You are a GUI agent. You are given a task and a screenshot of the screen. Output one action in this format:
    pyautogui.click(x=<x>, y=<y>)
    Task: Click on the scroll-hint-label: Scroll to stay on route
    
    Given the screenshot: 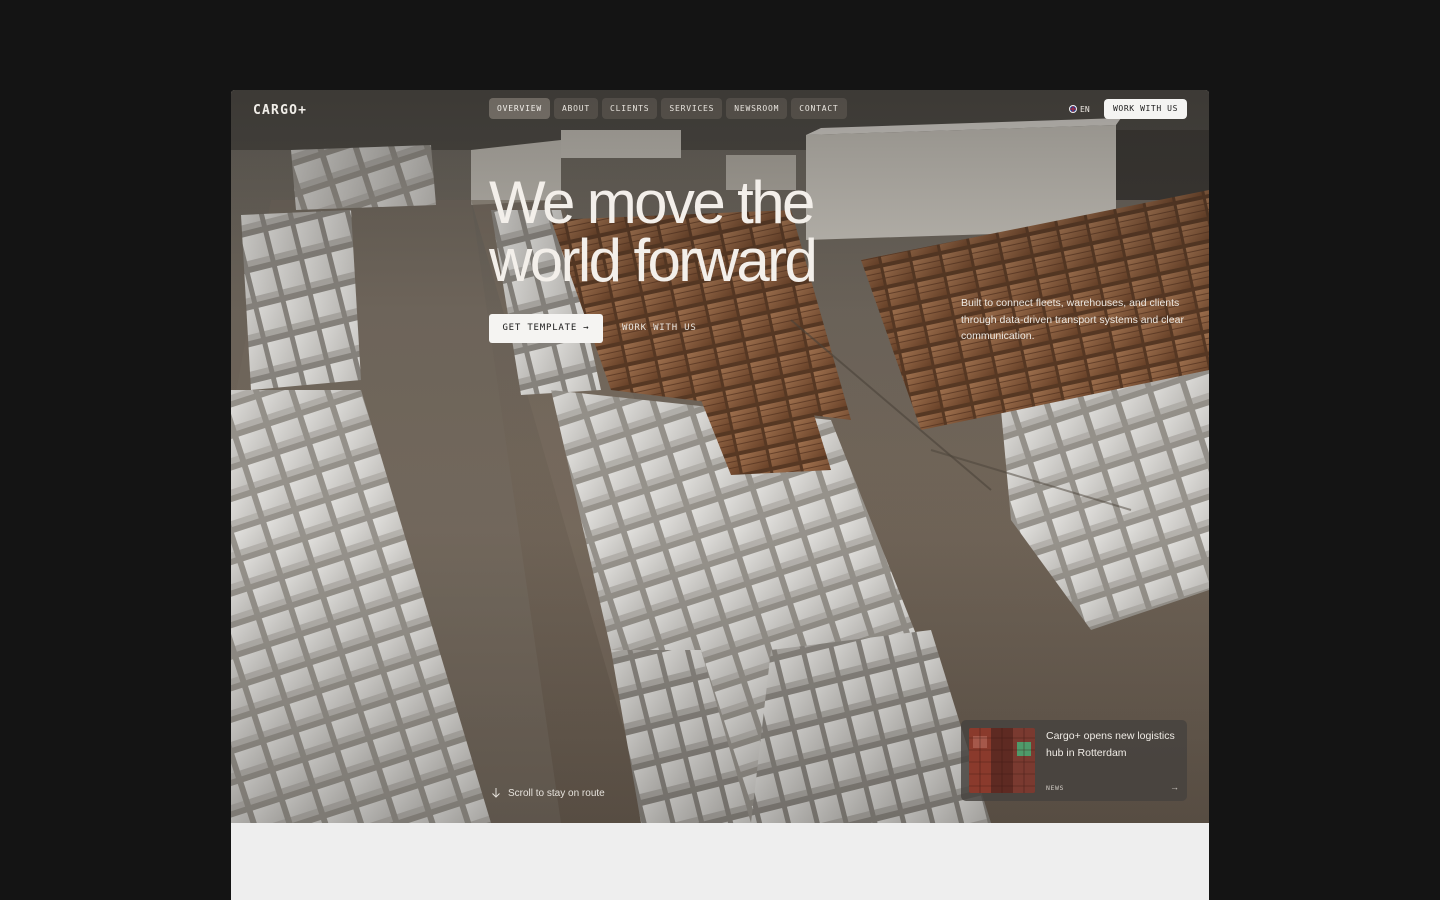 What is the action you would take?
    pyautogui.click(x=556, y=793)
    